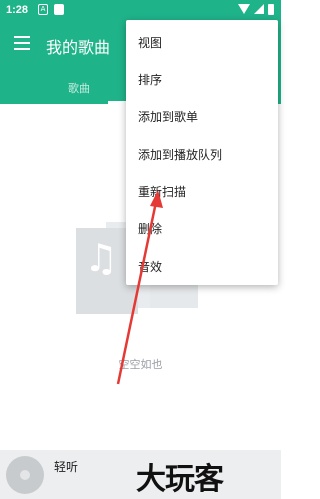 Image resolution: width=320 pixels, height=499 pixels. I want to click on album-art-icon, so click(25, 475).